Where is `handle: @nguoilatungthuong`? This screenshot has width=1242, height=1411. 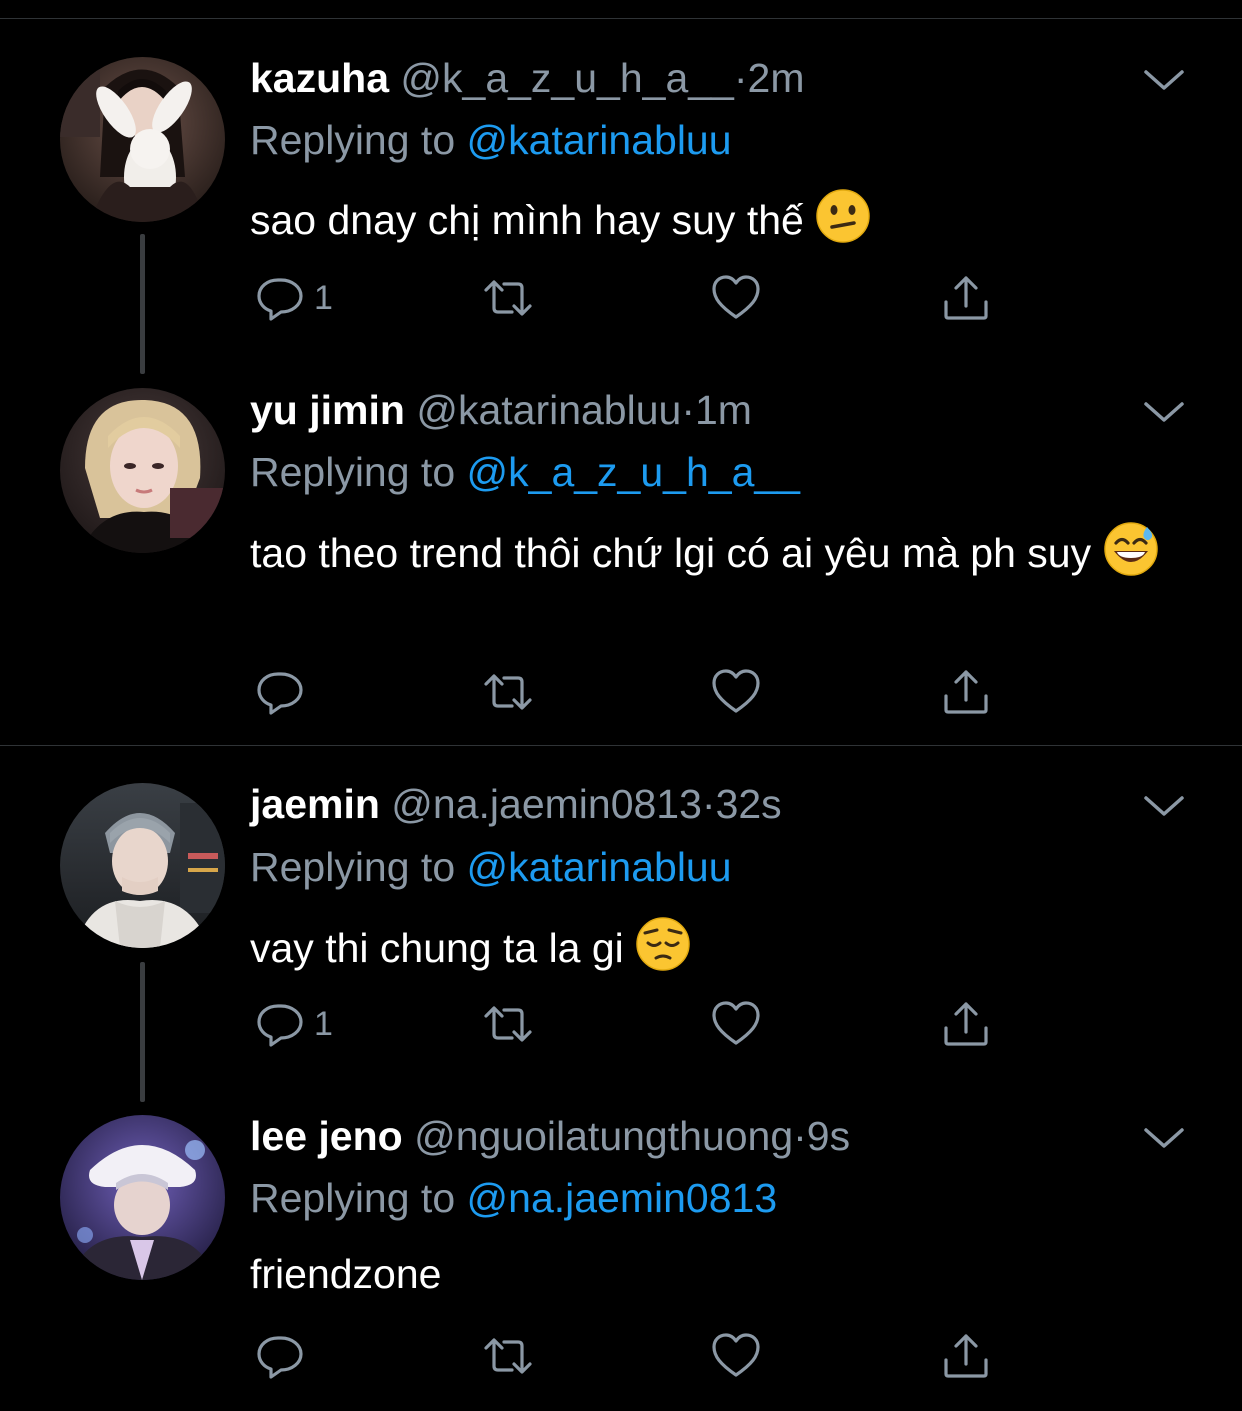 handle: @nguoilatungthuong is located at coordinates (603, 1136).